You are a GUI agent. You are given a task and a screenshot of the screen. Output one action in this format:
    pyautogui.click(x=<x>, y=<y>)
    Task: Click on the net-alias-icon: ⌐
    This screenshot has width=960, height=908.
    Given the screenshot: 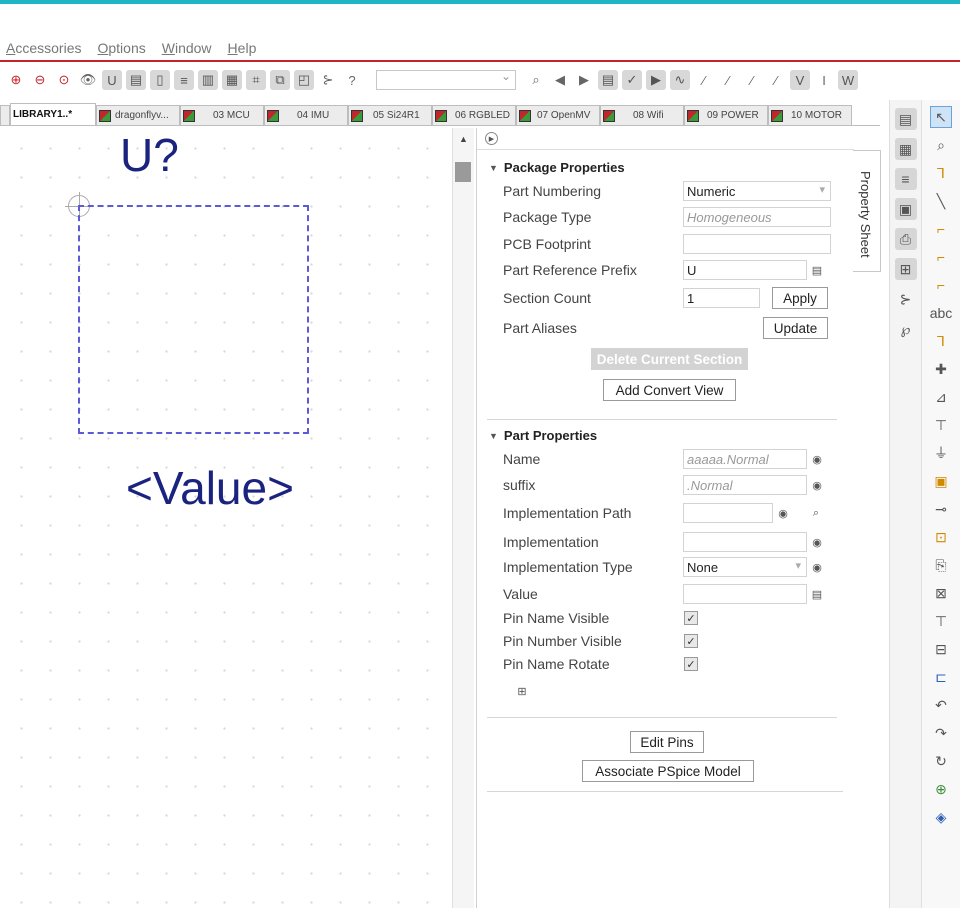 What is the action you would take?
    pyautogui.click(x=941, y=257)
    